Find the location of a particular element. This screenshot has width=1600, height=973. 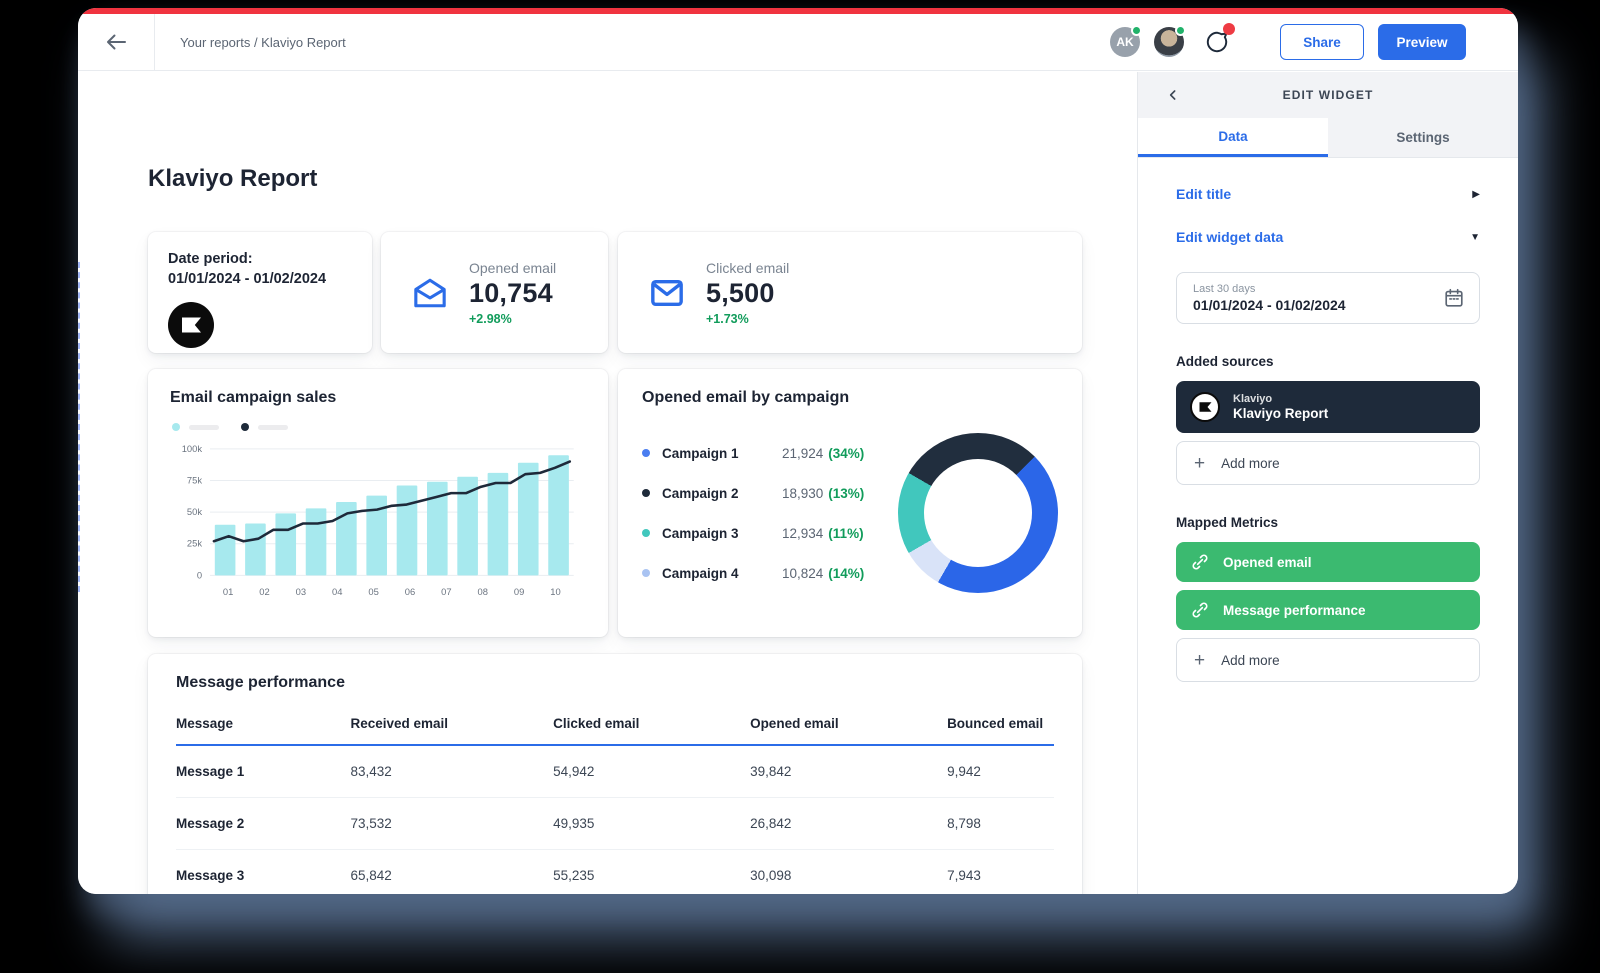

campaign-pct: (34%) is located at coordinates (846, 453).